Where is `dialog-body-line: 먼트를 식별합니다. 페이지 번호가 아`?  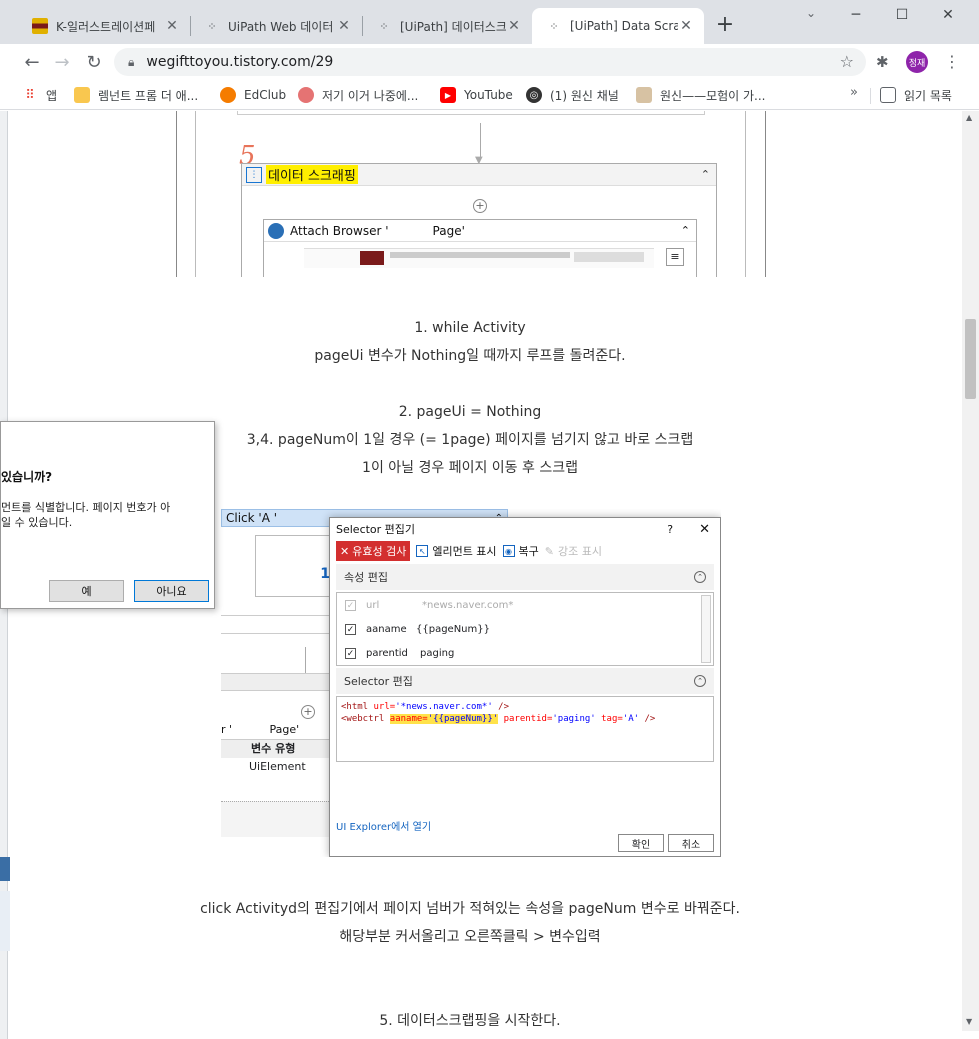
dialog-body-line: 먼트를 식별합니다. 페이지 번호가 아 is located at coordinates (86, 507).